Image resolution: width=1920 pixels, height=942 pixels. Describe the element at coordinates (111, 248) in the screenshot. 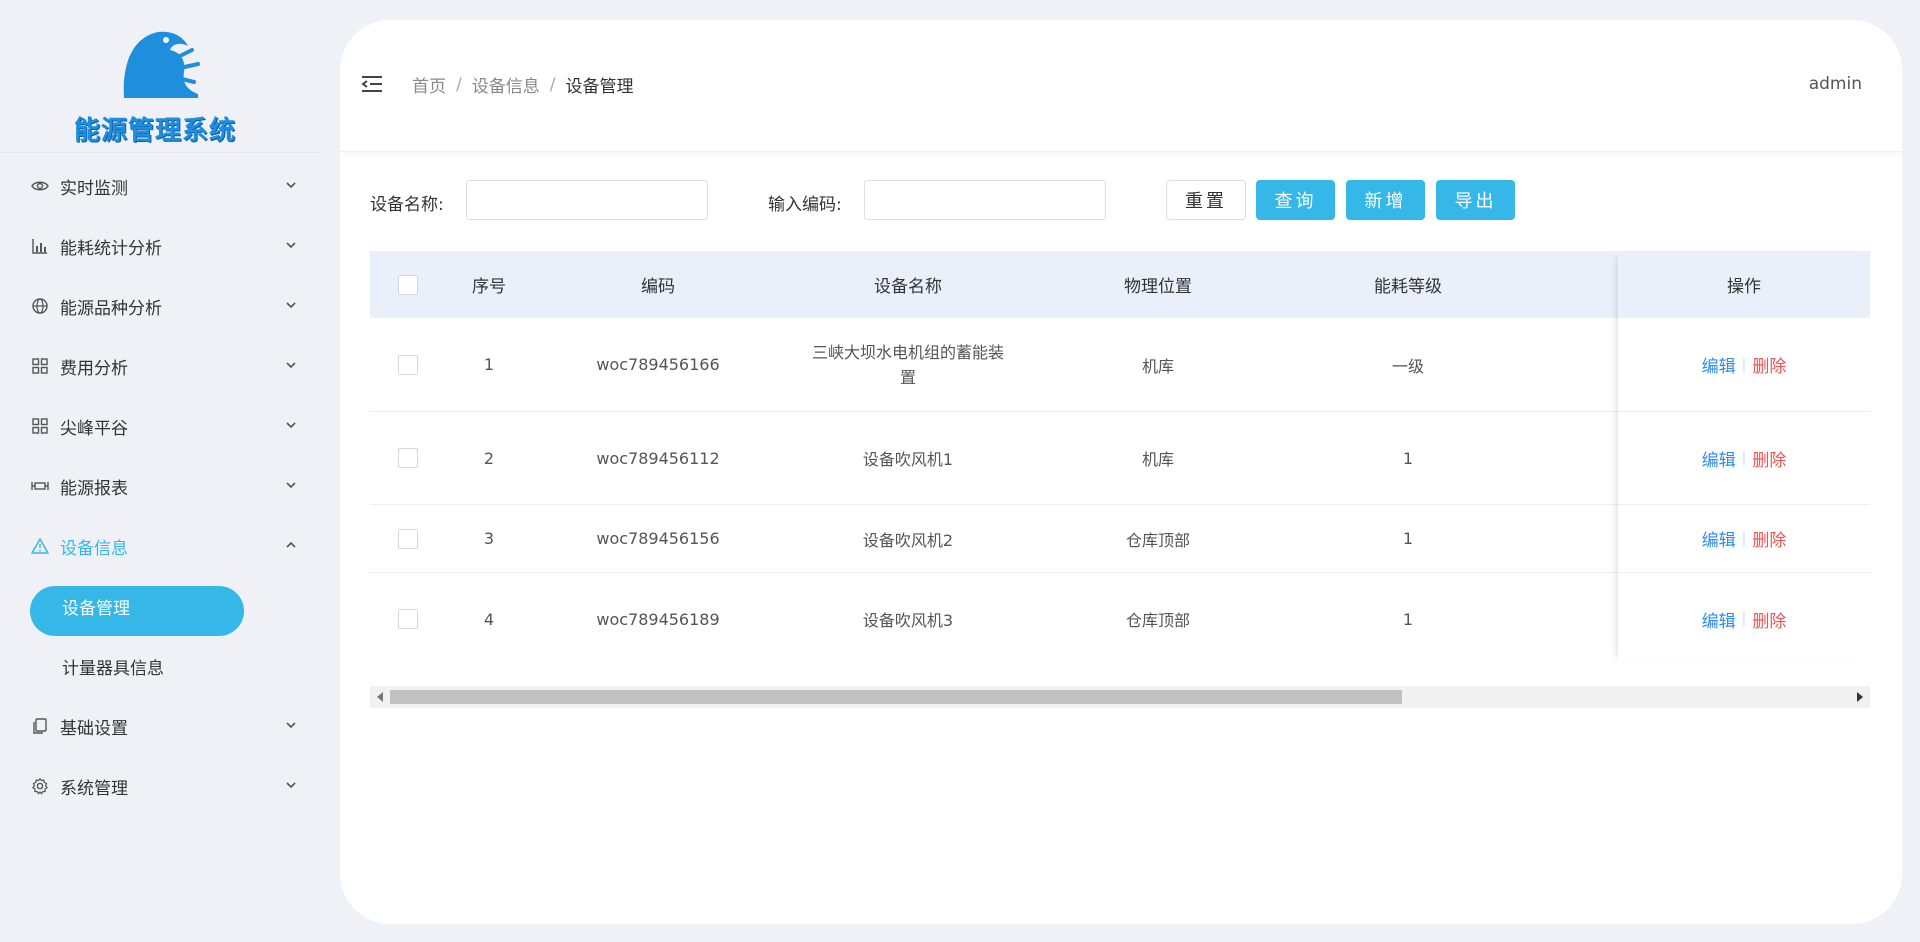

I see `sidebar-item-label: 能耗统计分析` at that location.